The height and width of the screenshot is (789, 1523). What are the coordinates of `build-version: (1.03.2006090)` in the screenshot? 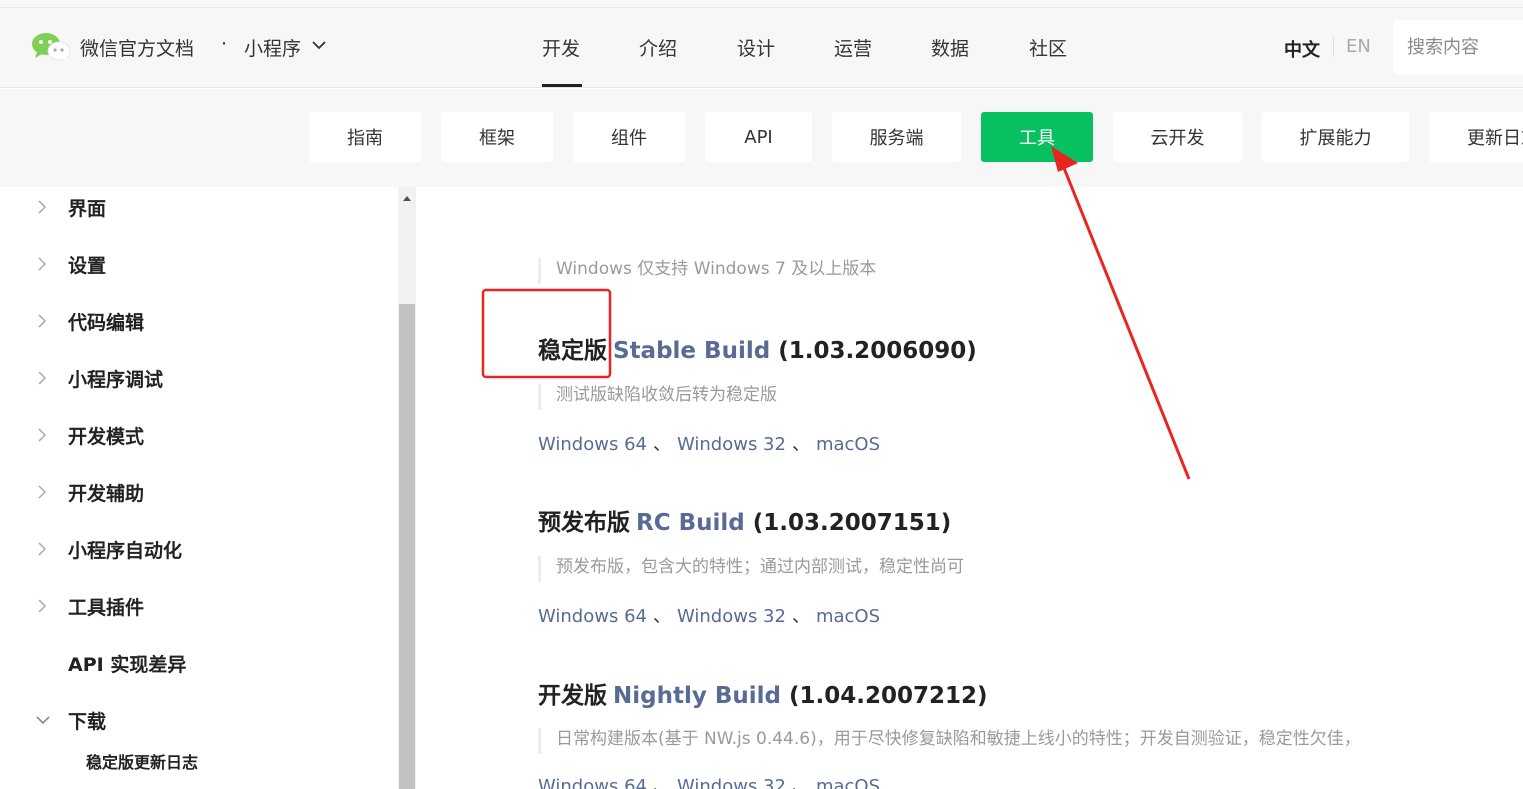 It's located at (877, 351).